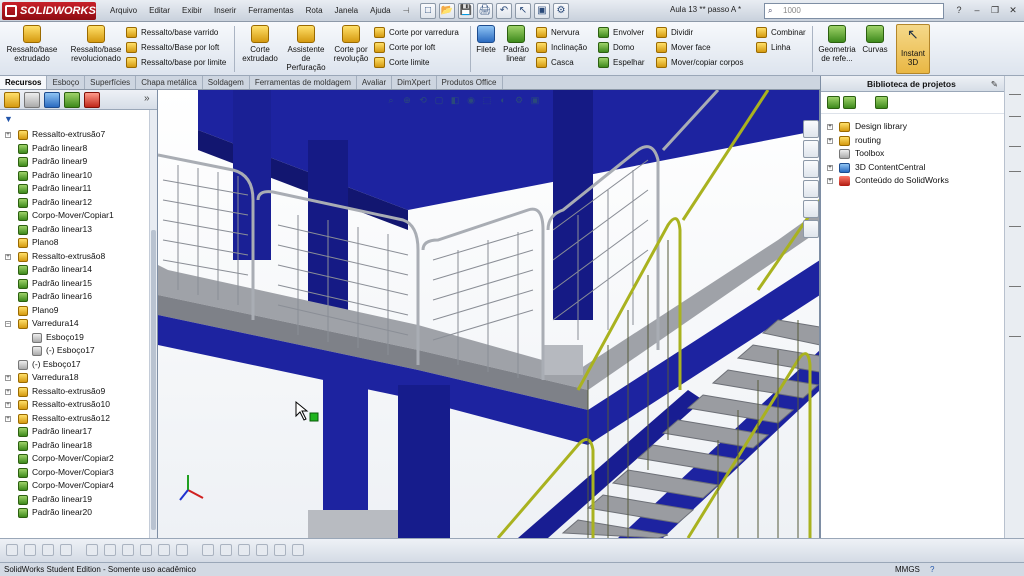 The height and width of the screenshot is (576, 1024). What do you see at coordinates (907, 569) in the screenshot?
I see `units-indicator: MMGS` at bounding box center [907, 569].